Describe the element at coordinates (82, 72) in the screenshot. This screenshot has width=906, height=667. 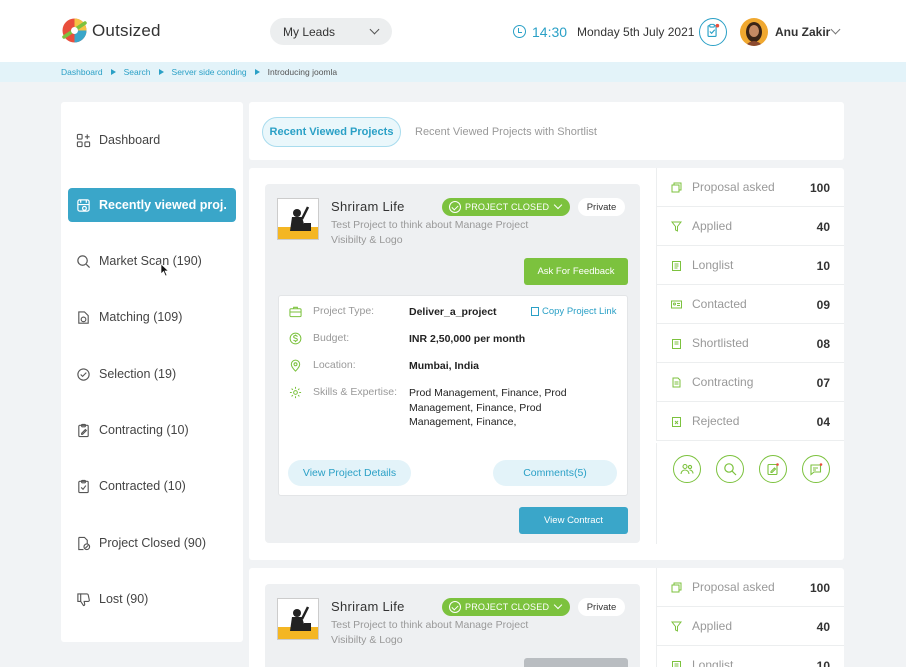
I see `breadcrumb-link: Dashboard` at that location.